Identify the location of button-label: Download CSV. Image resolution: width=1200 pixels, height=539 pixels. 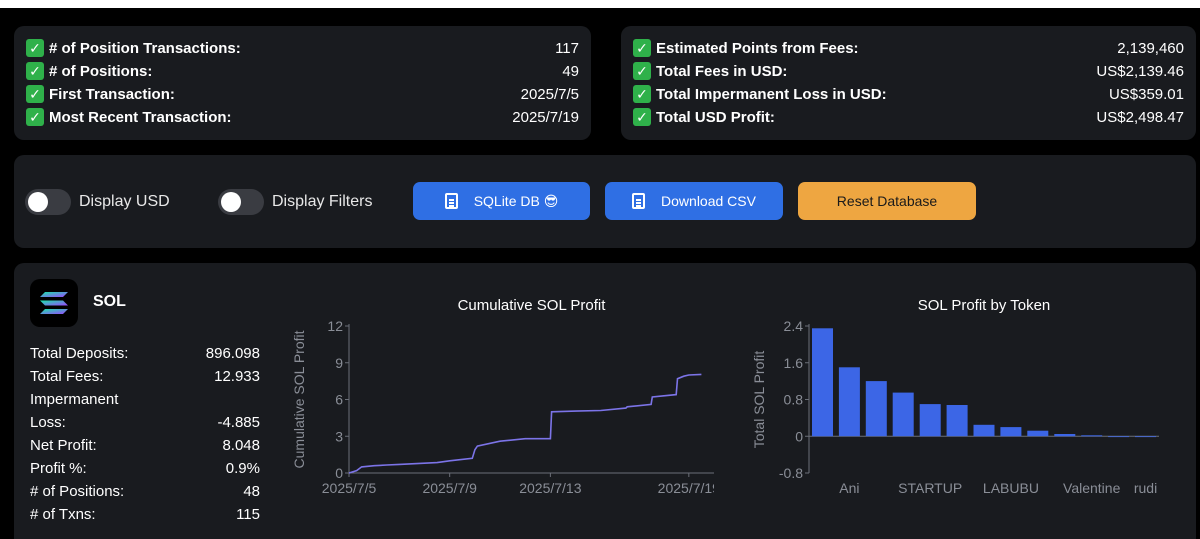
(708, 201).